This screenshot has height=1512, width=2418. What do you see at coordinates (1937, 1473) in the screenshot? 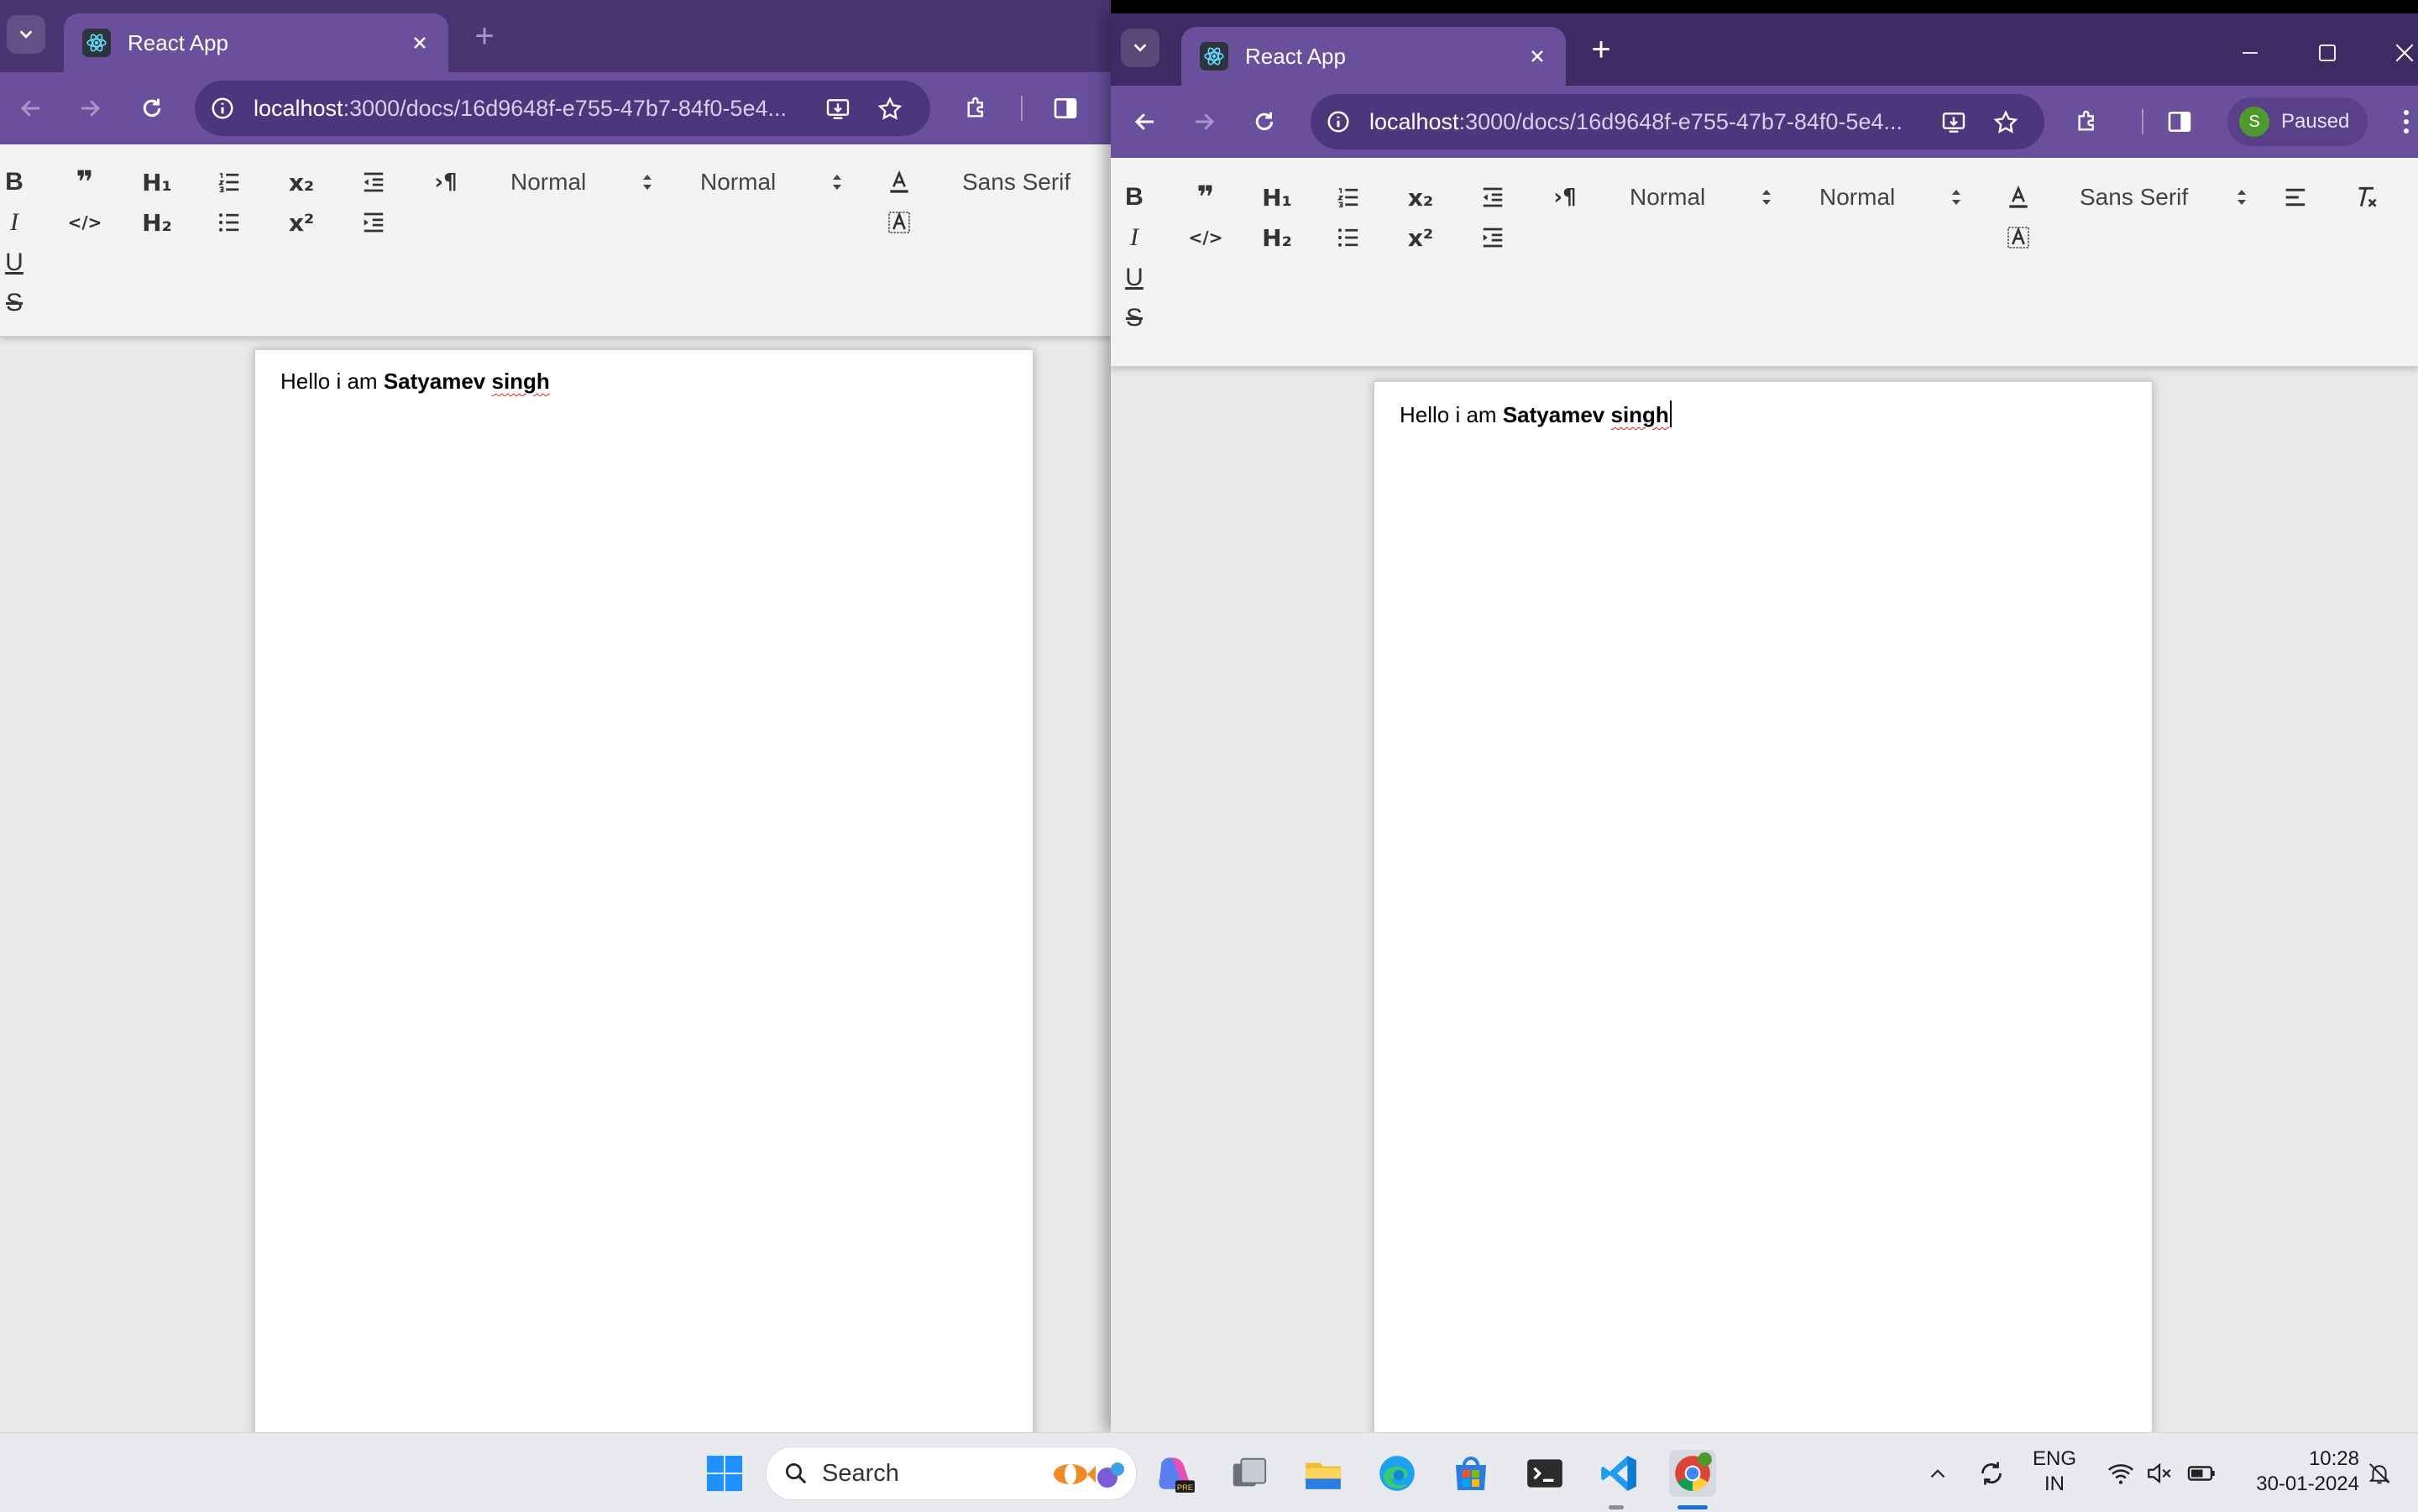
I see `tray-overflow-button` at bounding box center [1937, 1473].